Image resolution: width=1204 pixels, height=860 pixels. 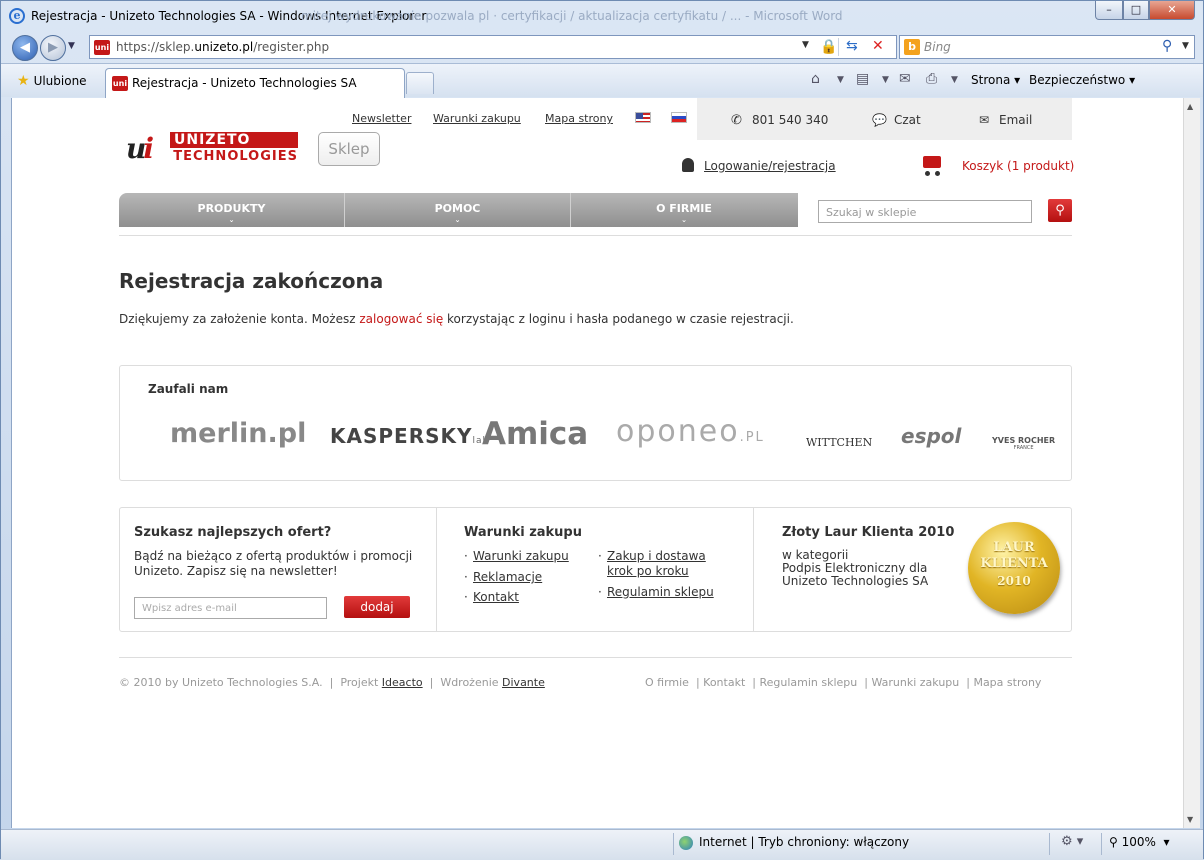 I want to click on site-search-input: Szukaj w sklepie, so click(x=925, y=211).